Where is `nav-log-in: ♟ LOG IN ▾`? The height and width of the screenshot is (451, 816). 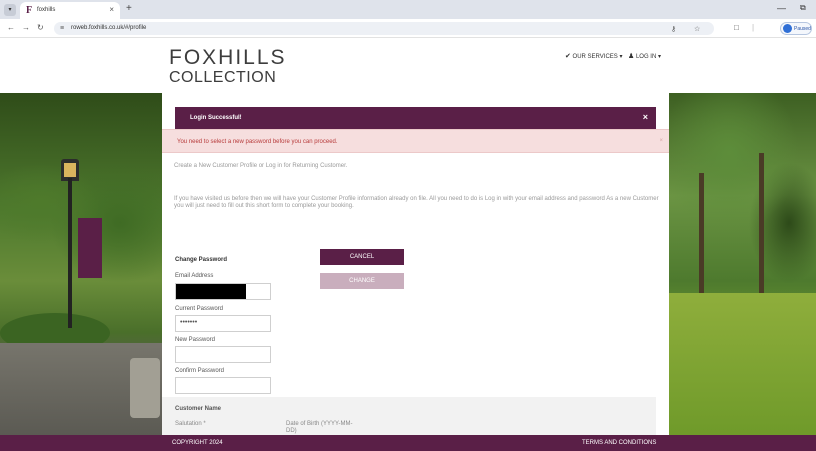
nav-log-in: ♟ LOG IN ▾ is located at coordinates (644, 56).